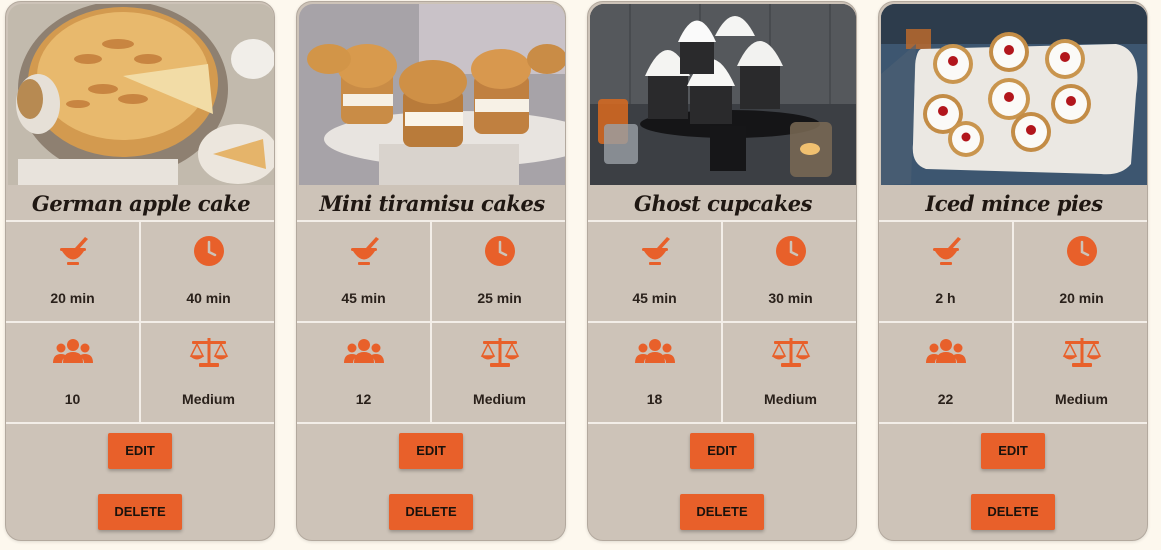 The image size is (1161, 550). I want to click on cook-time-value: 30 min, so click(790, 298).